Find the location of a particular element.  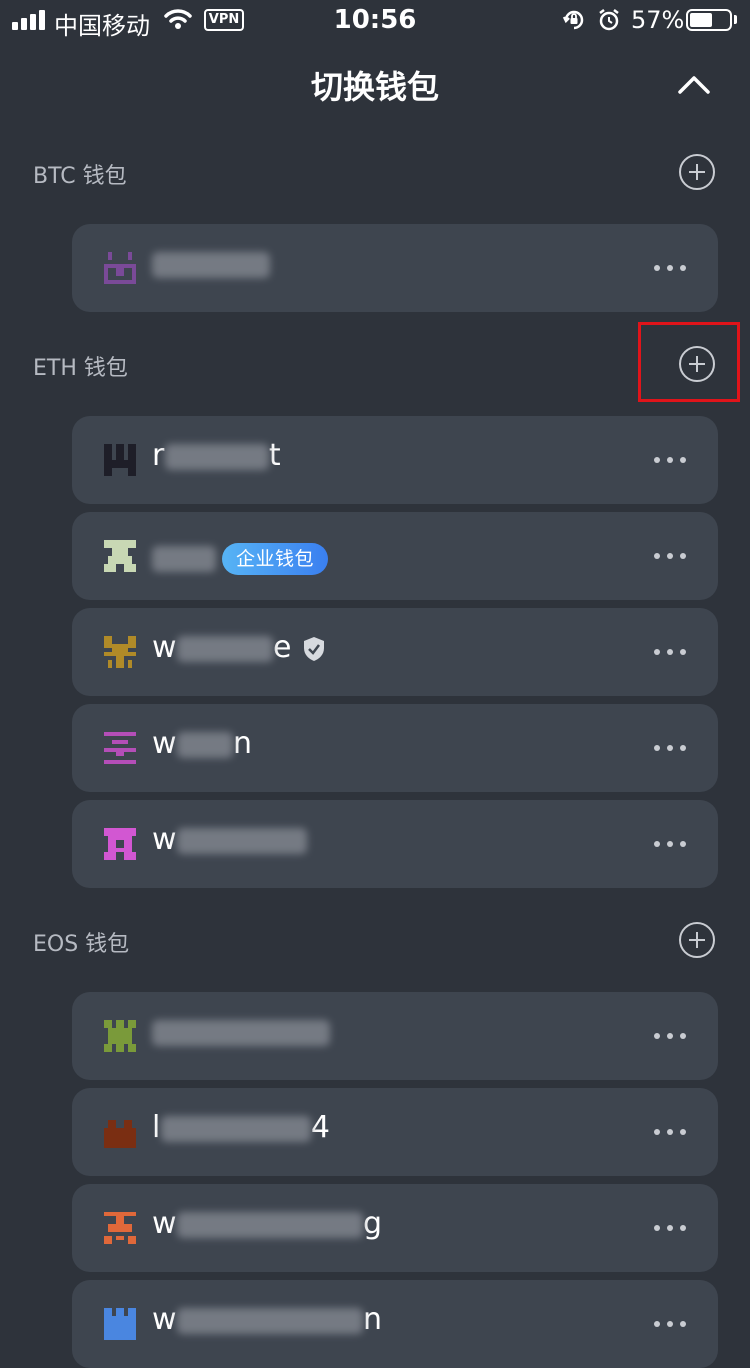

add-eos-wallet-button is located at coordinates (697, 940).